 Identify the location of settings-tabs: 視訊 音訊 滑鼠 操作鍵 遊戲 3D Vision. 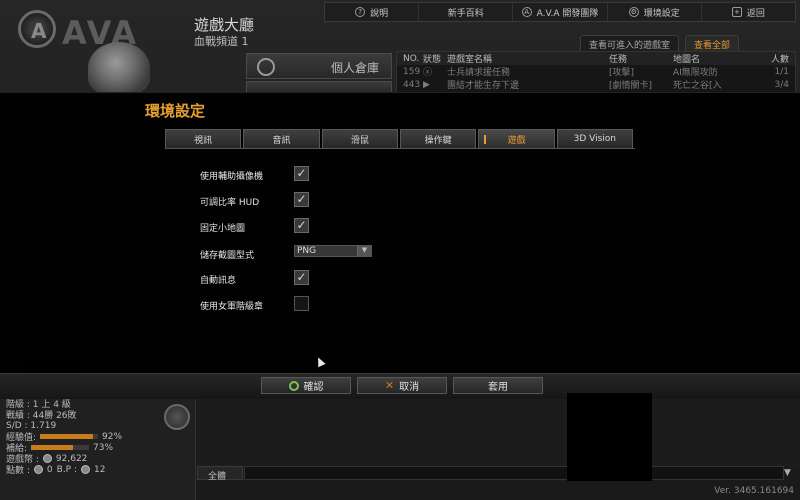
(400, 139).